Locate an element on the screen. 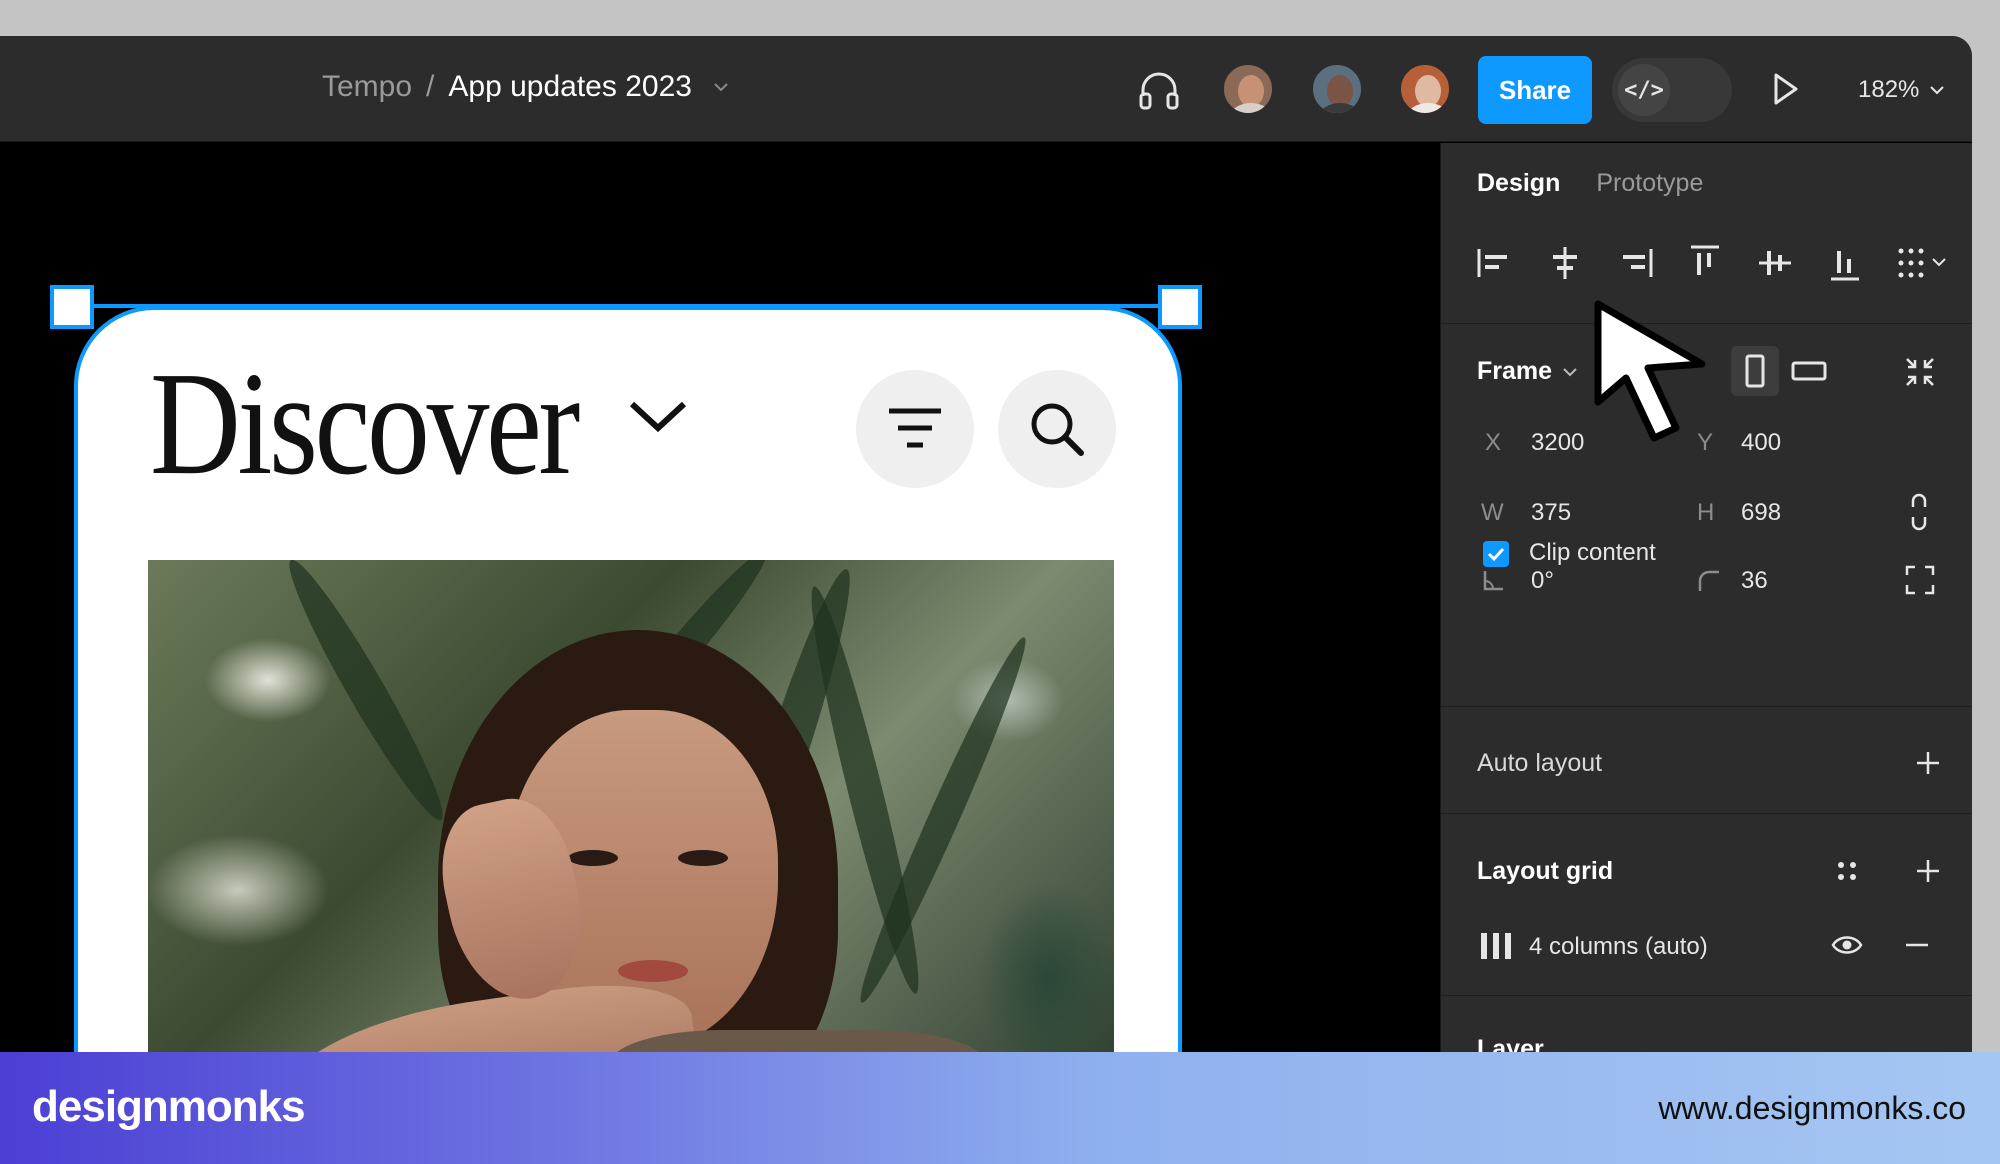 The width and height of the screenshot is (2000, 1164). add-layout-grid-icon is located at coordinates (1928, 871).